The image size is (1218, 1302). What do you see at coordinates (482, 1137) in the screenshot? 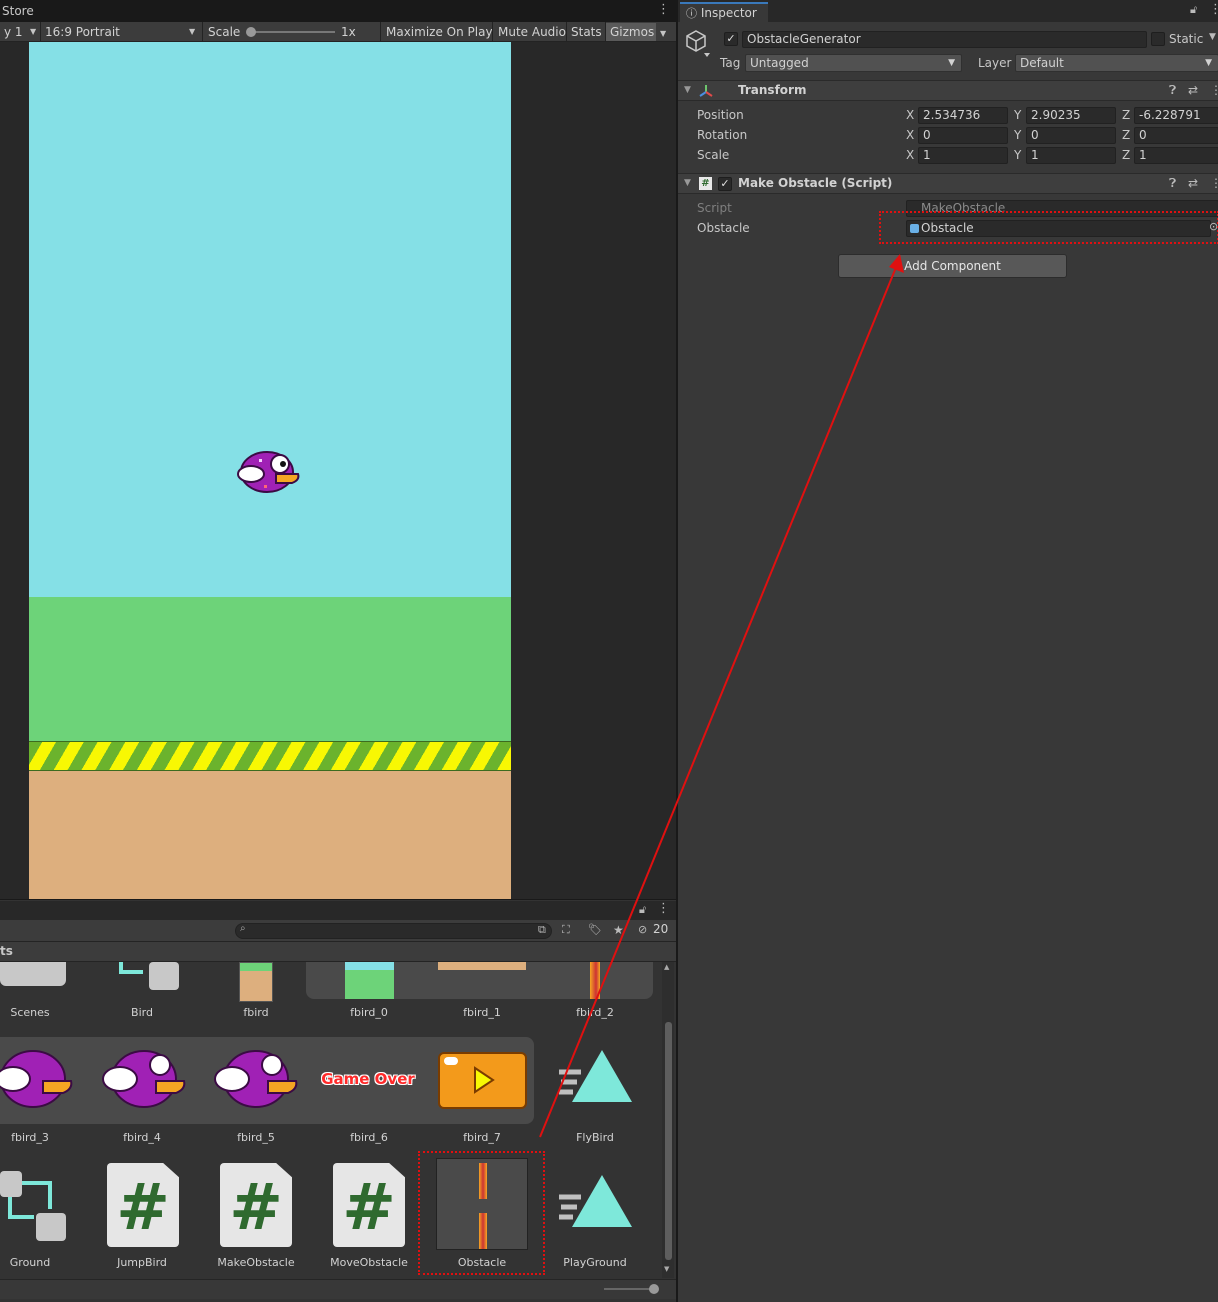
I see `asset-label-fbird_7: fbird_7` at bounding box center [482, 1137].